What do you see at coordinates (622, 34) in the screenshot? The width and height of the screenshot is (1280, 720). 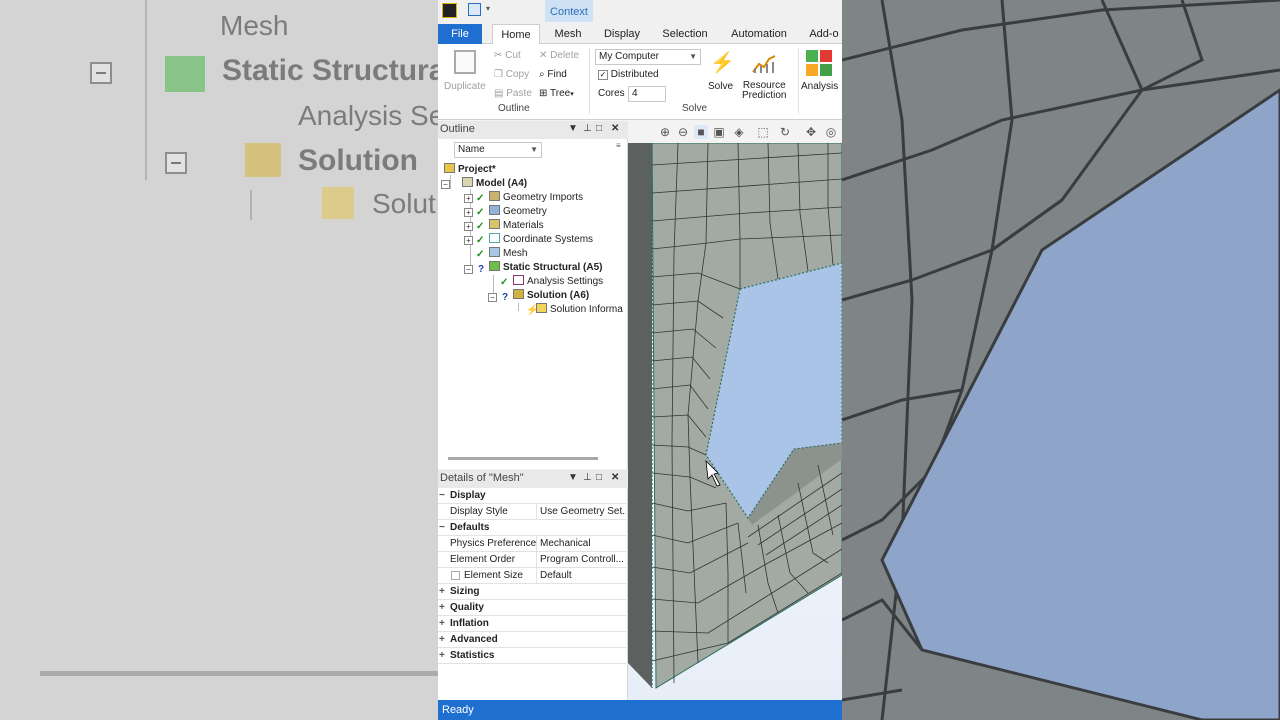 I see `tab-display: Display` at bounding box center [622, 34].